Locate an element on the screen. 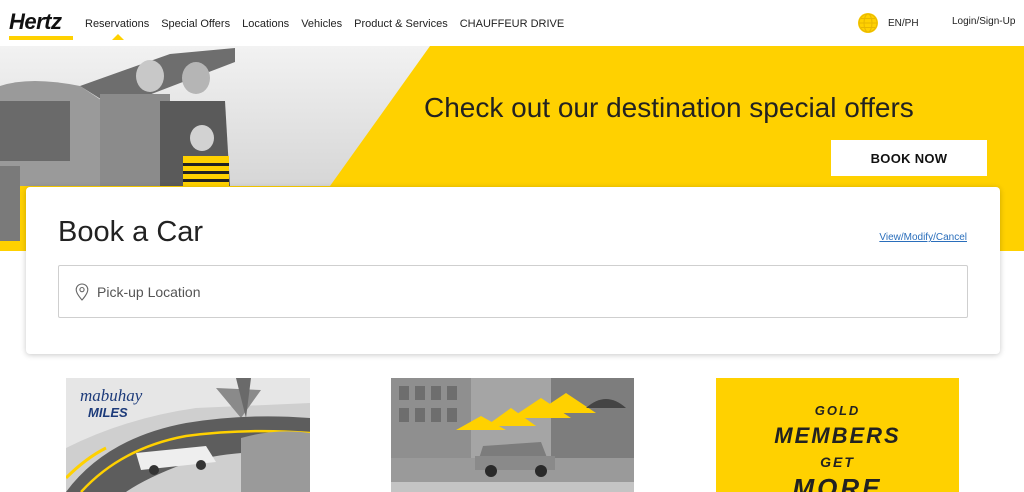 Image resolution: width=1024 pixels, height=492 pixels. logo-underline is located at coordinates (41, 38).